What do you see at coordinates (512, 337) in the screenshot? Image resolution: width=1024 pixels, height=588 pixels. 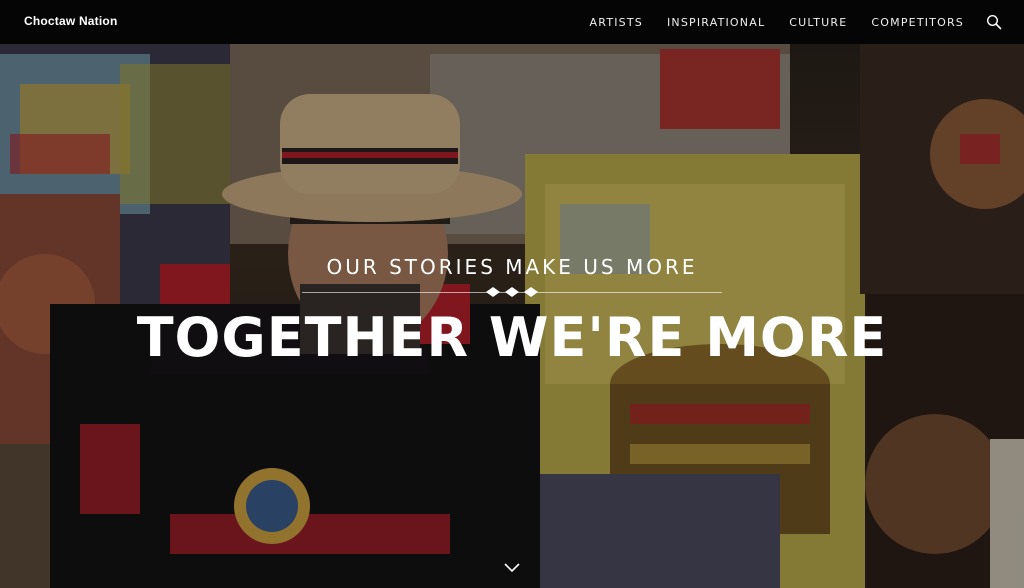 I see `hero-headline: TOGETHER WE'RE MORE` at bounding box center [512, 337].